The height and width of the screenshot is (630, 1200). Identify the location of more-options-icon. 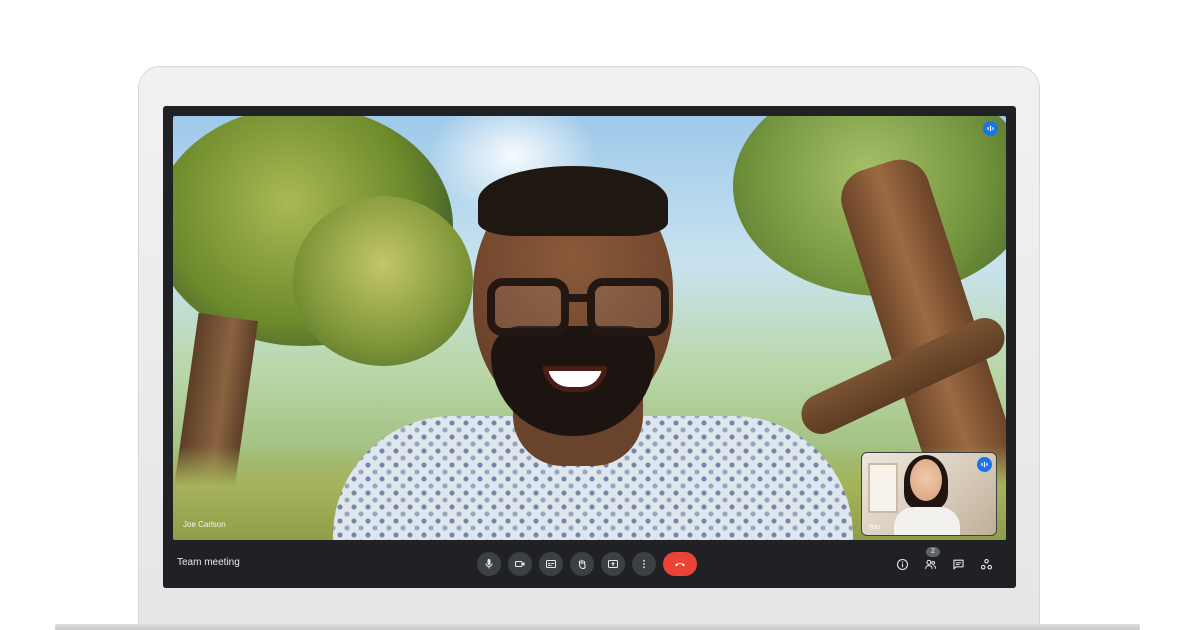
(644, 564).